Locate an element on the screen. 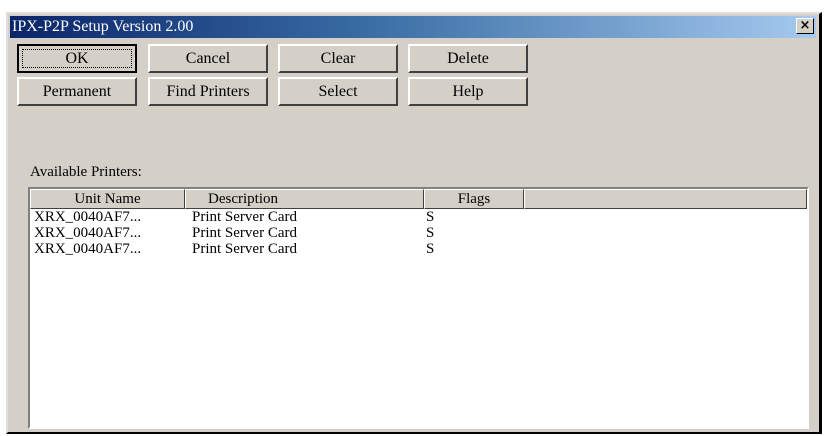  clear-label: Clear is located at coordinates (338, 58).